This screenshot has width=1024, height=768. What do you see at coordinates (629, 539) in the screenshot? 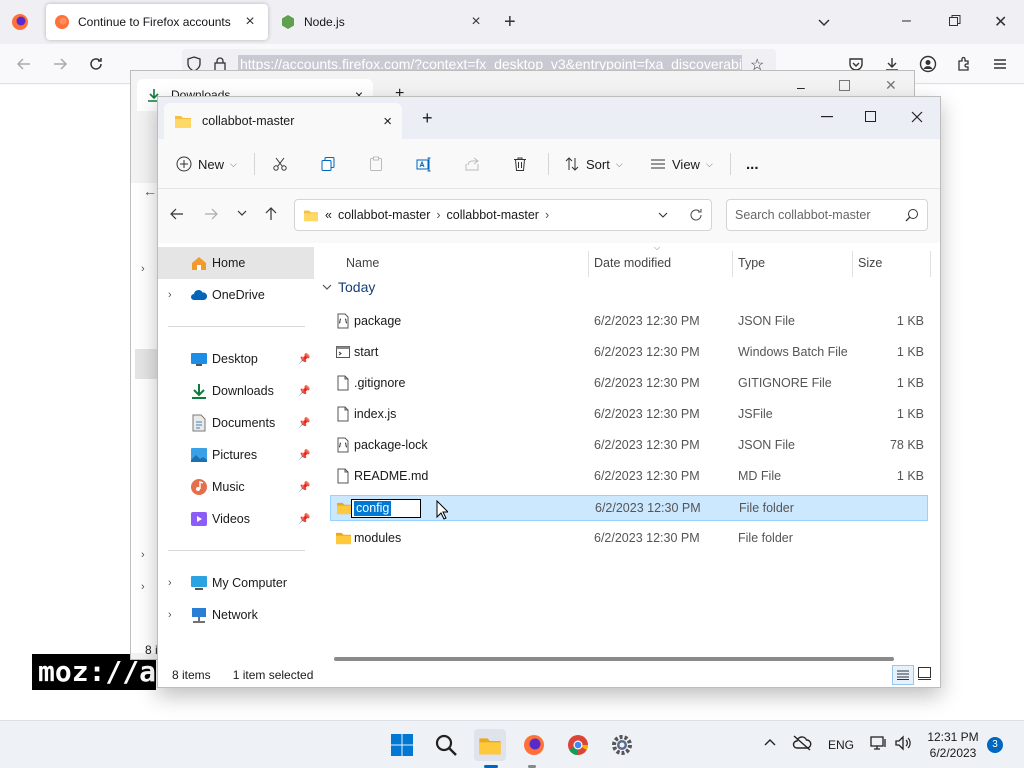
I see `file-row: modules 6/2/2023 12:30 PM File folder` at bounding box center [629, 539].